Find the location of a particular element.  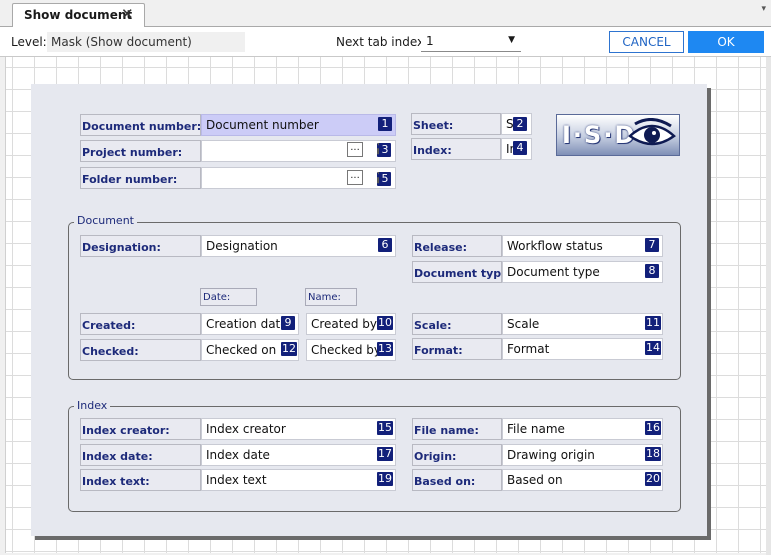

chevron-down-icon: ▾ is located at coordinates (763, 9).